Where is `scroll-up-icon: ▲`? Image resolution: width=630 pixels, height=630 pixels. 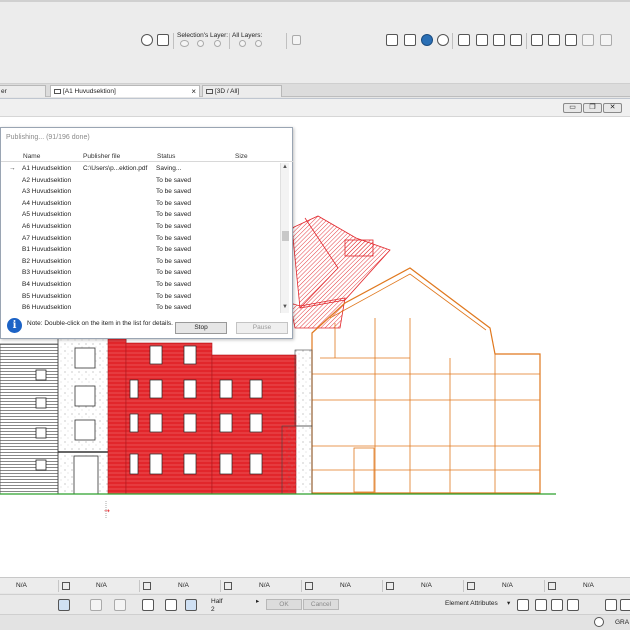
scroll-up-icon: ▲ is located at coordinates (285, 167).